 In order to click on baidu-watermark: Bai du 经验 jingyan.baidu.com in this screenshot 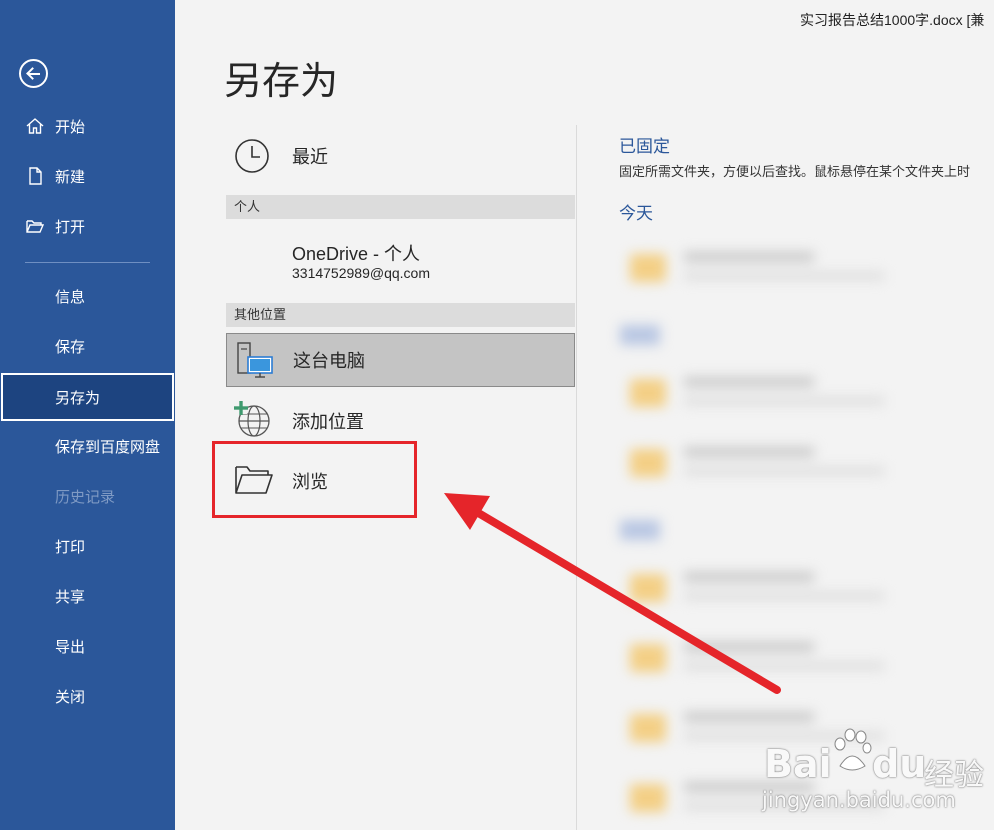, I will do `click(877, 775)`.